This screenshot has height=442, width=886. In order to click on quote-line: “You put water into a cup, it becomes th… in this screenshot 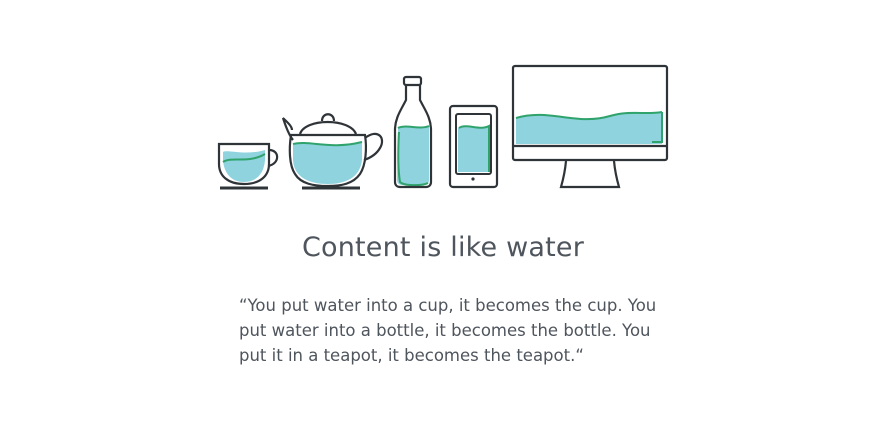, I will do `click(448, 305)`.